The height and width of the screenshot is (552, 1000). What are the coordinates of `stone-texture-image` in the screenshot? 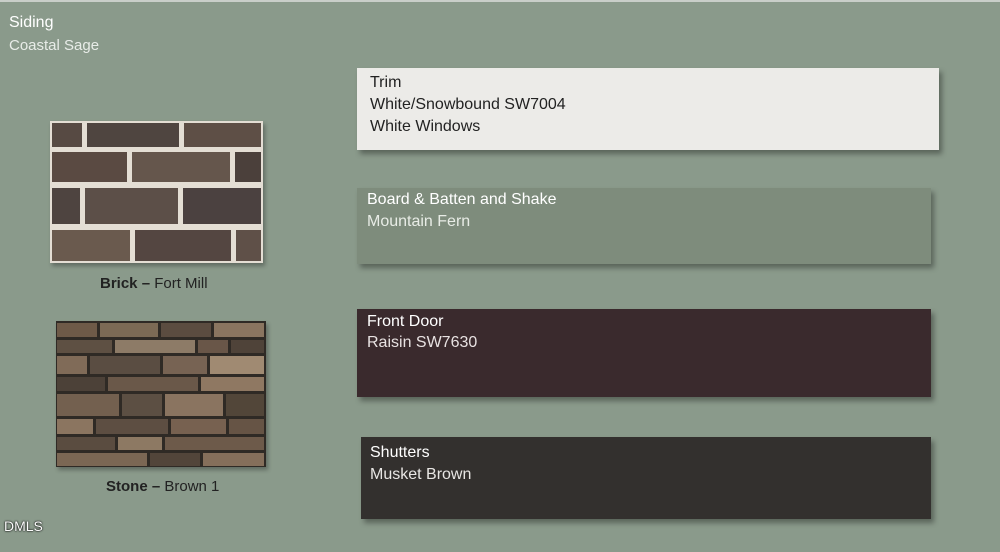 It's located at (161, 394).